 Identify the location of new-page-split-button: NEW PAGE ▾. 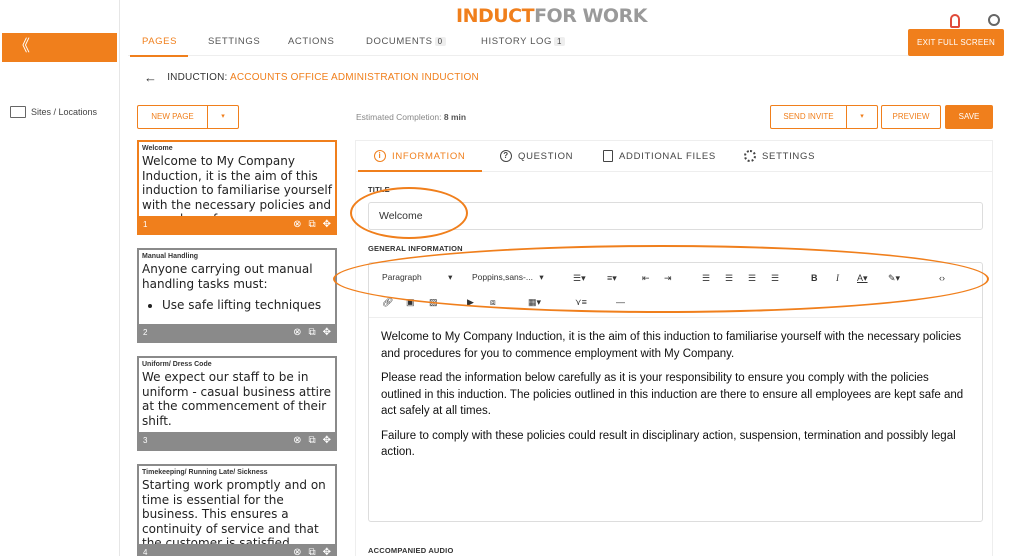
(188, 117).